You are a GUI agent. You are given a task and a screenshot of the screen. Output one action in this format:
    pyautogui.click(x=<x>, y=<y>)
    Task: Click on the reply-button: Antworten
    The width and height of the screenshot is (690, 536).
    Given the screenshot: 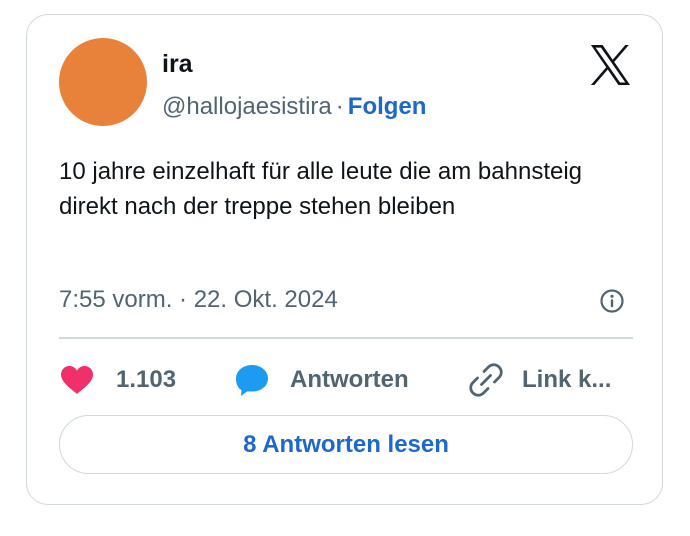 What is the action you would take?
    pyautogui.click(x=321, y=380)
    